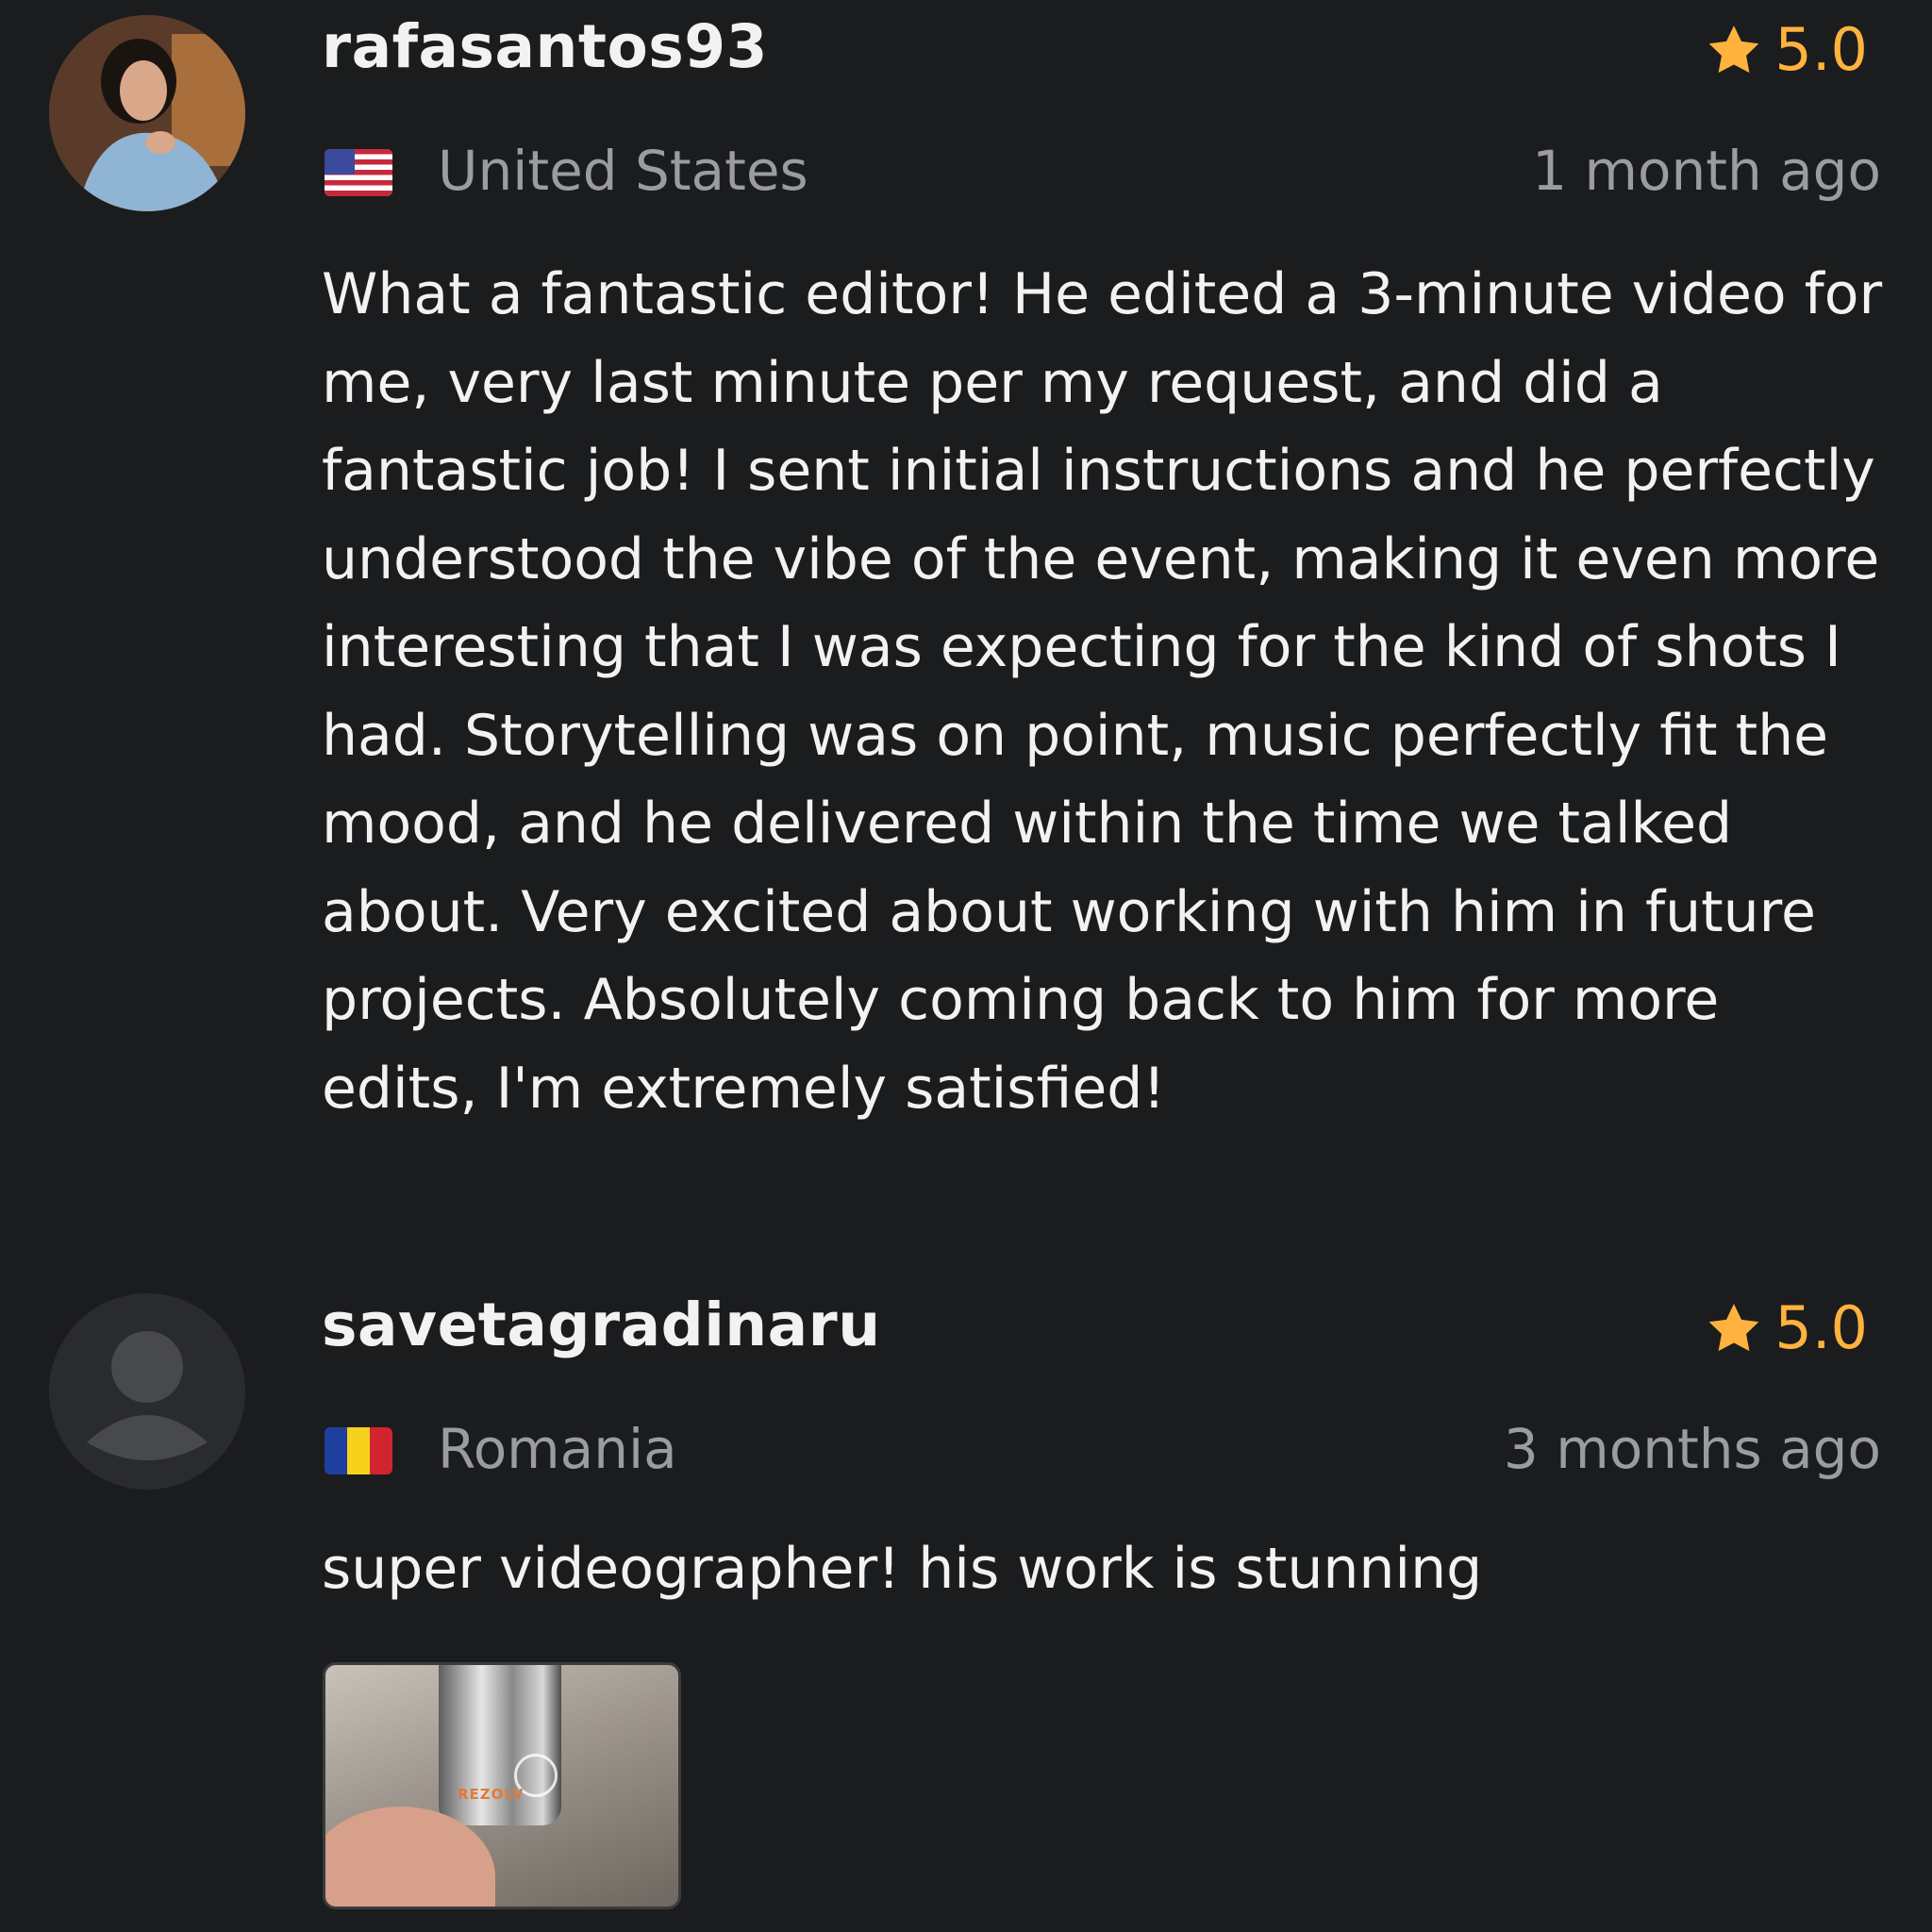 The image size is (1932, 1932). I want to click on default-user-icon, so click(147, 1392).